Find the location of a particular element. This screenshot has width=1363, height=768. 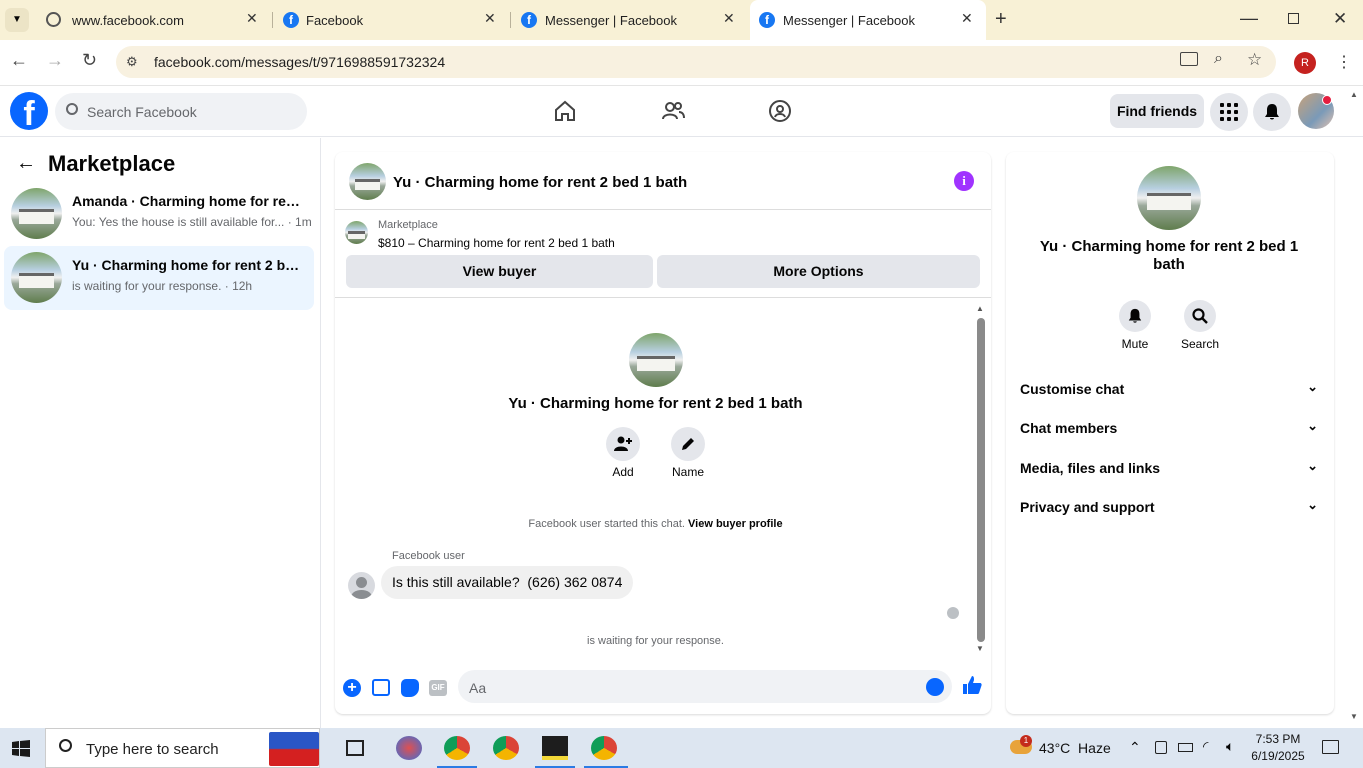

maximize-button is located at coordinates (1293, 18).